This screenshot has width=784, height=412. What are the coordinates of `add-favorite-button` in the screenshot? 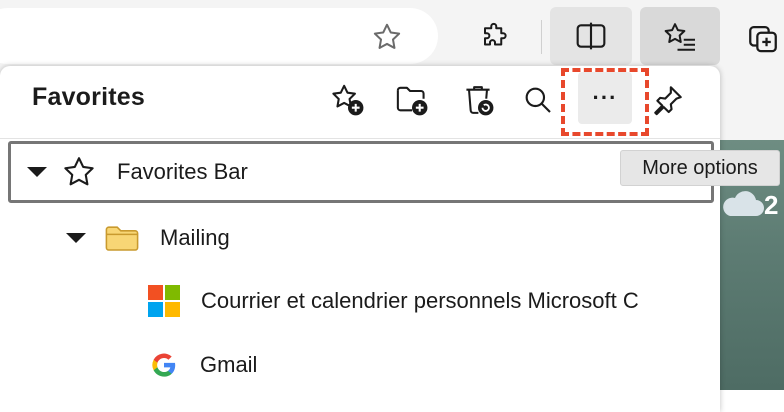 It's located at (348, 100).